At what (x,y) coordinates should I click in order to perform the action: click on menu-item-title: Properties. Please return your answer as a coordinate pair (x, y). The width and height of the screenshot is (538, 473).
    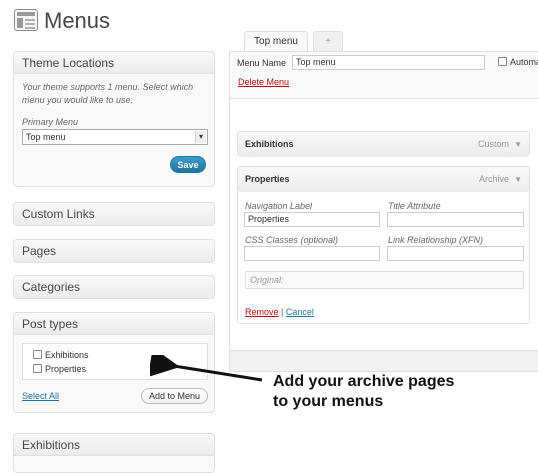
    Looking at the image, I should click on (267, 179).